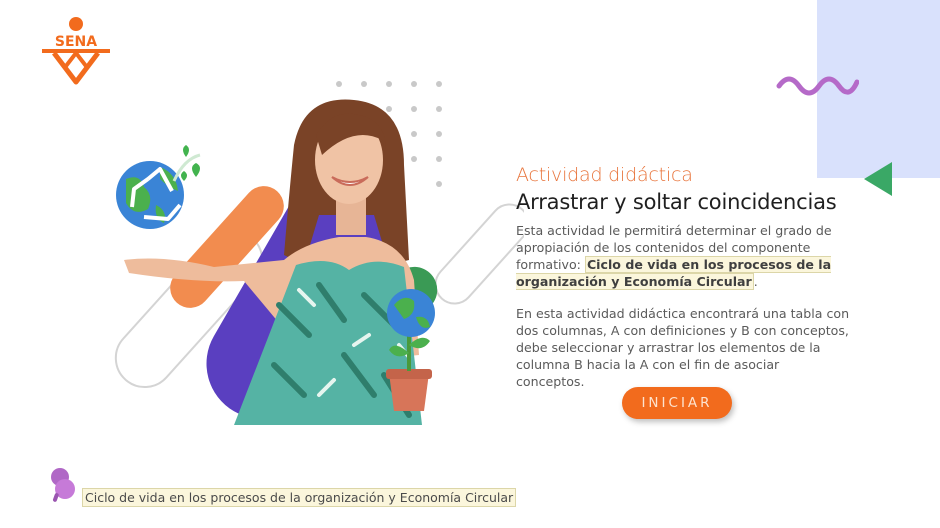 Image resolution: width=940 pixels, height=528 pixels. What do you see at coordinates (878, 179) in the screenshot?
I see `triangle-arrow-icon` at bounding box center [878, 179].